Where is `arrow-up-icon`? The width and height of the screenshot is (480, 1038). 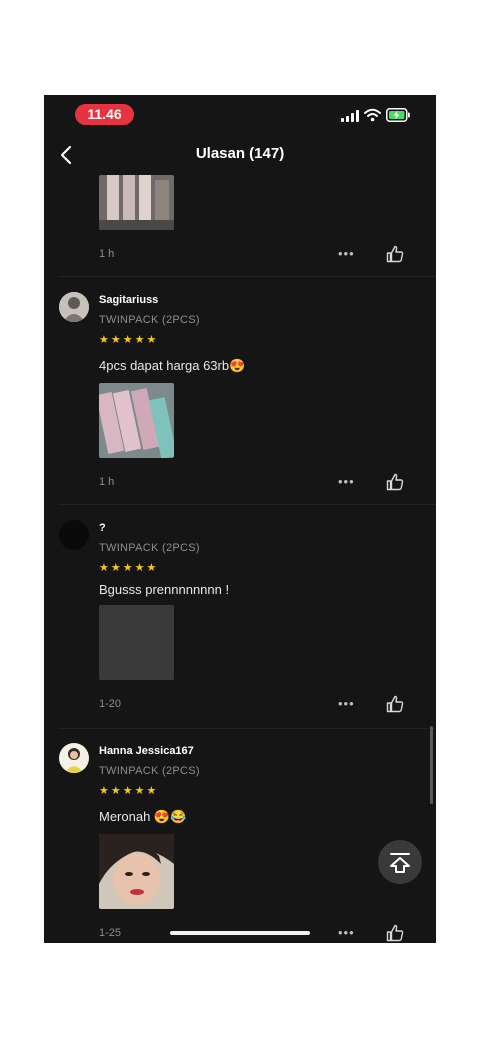
arrow-up-icon is located at coordinates (400, 863).